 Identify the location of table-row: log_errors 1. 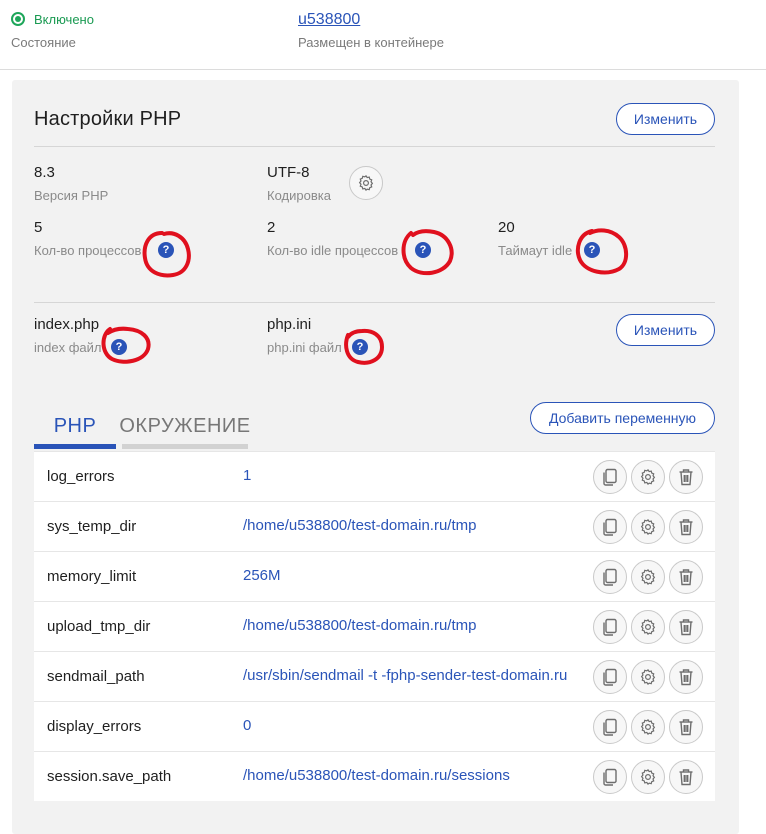
(374, 476).